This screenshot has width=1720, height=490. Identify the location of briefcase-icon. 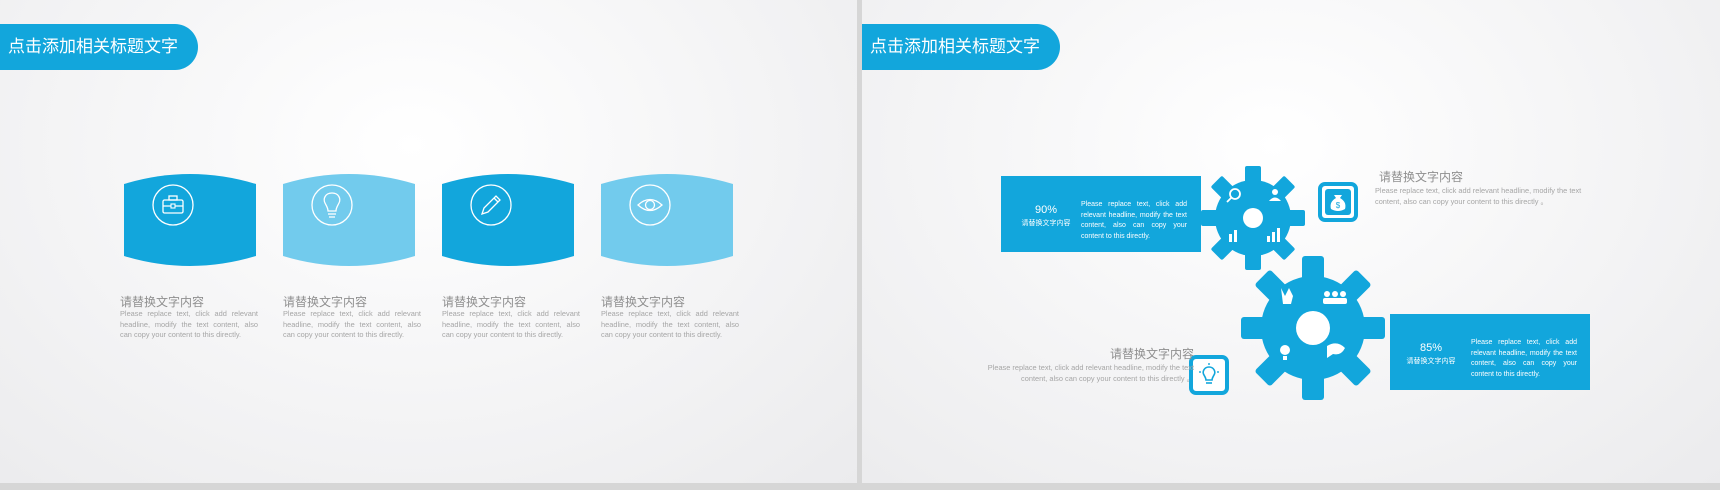
(173, 205).